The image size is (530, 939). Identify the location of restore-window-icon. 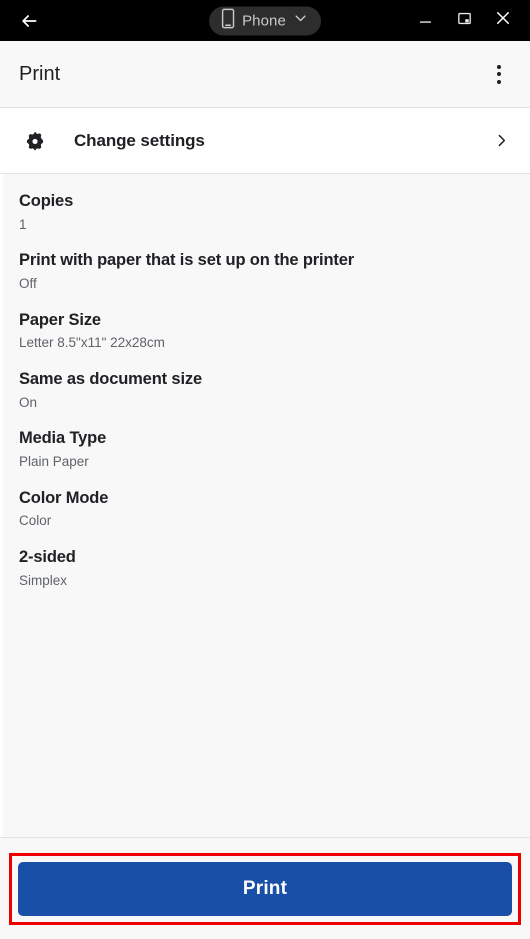
(464, 21).